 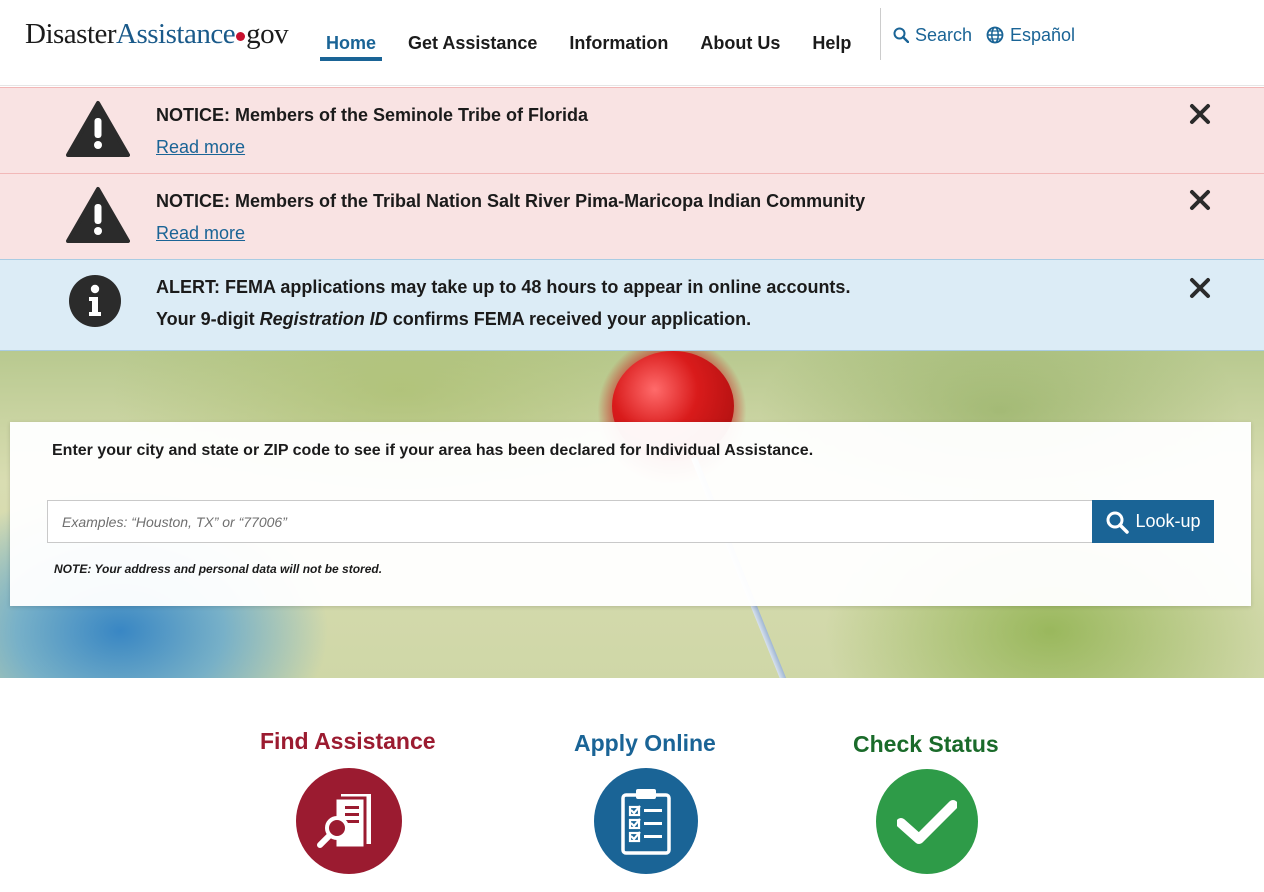 I want to click on search-link: Search, so click(x=932, y=35).